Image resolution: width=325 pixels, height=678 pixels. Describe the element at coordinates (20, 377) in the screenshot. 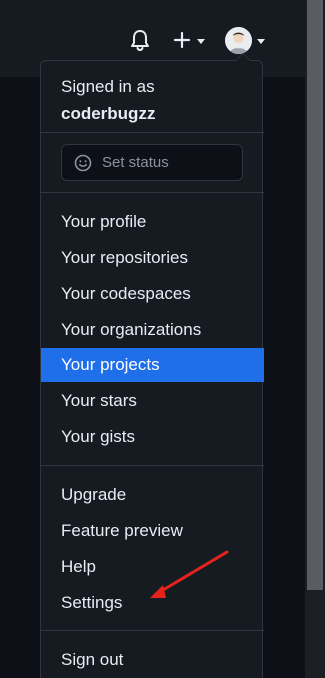

I see `background-content` at that location.